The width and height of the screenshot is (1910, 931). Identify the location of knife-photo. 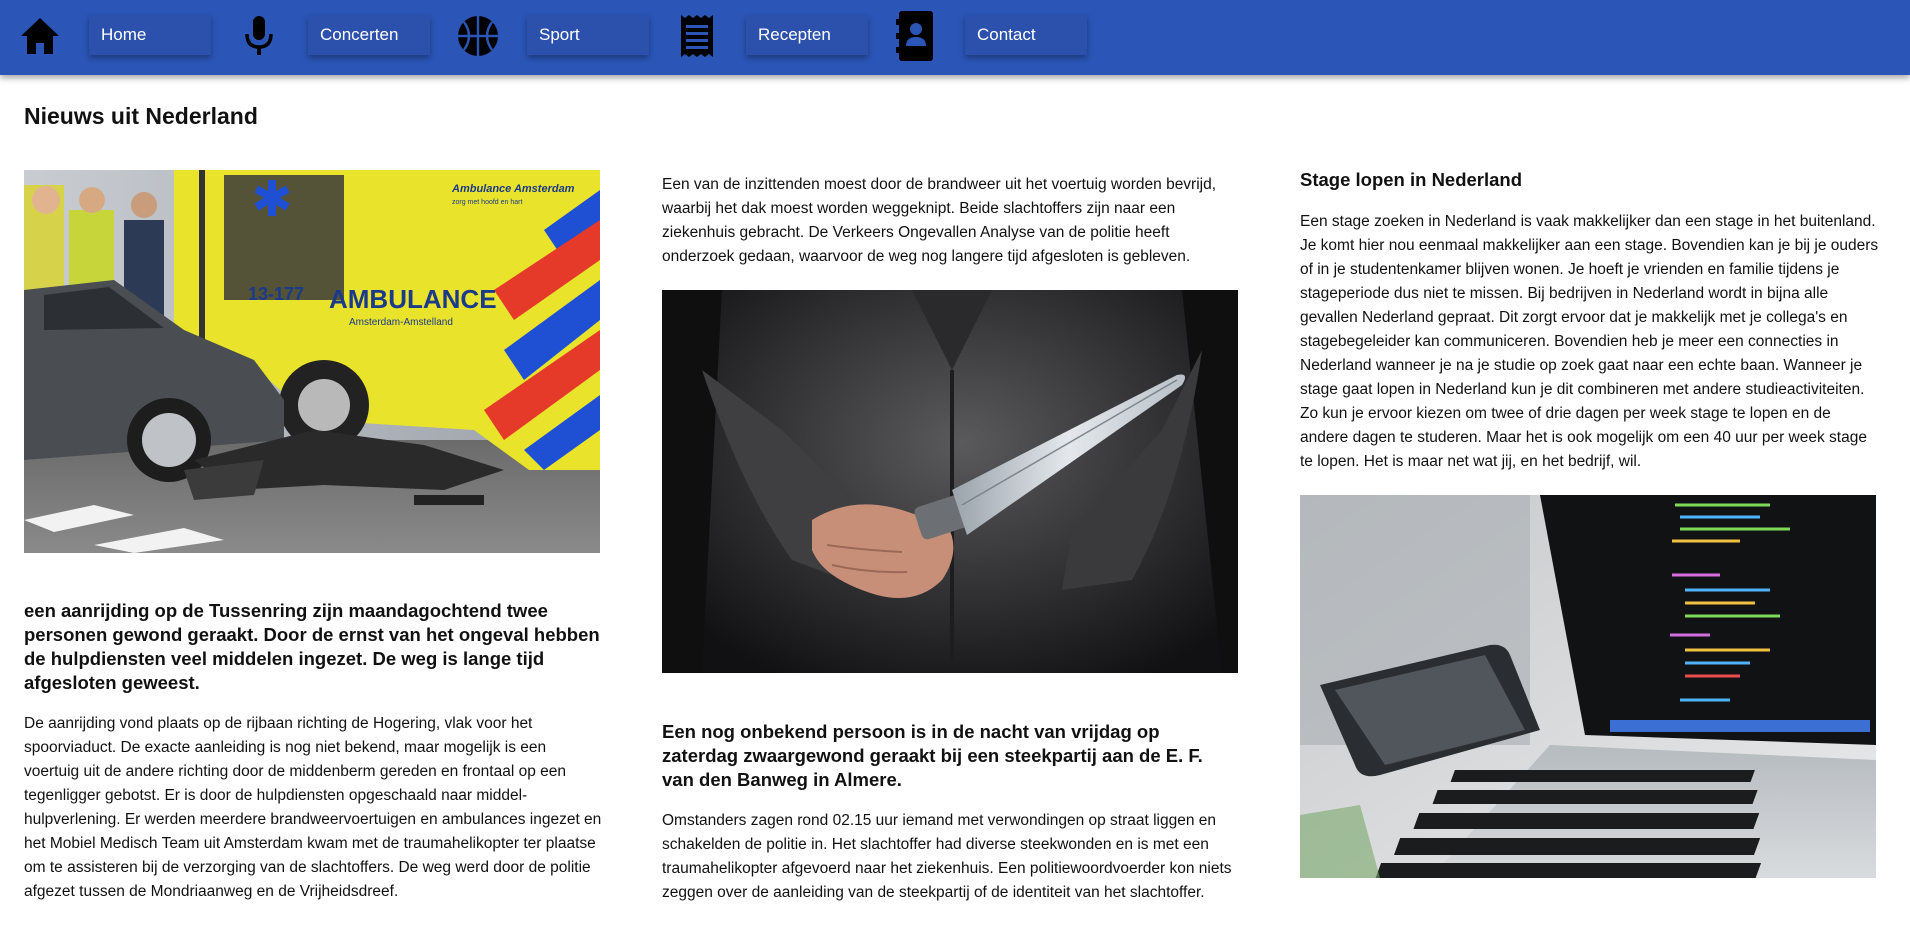
(950, 481).